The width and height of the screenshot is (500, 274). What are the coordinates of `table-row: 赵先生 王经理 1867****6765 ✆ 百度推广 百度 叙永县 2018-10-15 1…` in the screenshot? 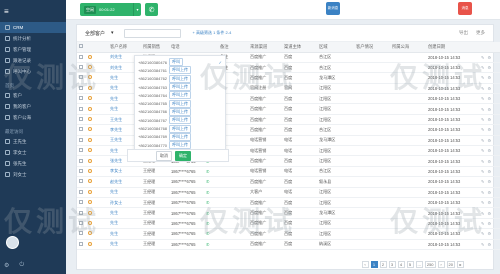 It's located at (288, 182).